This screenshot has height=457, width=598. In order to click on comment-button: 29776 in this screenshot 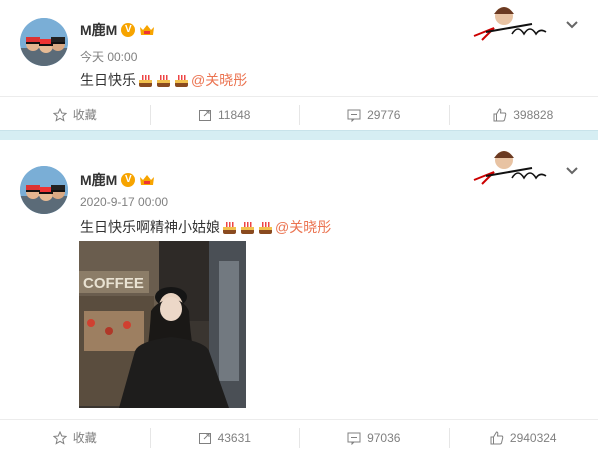, I will do `click(374, 114)`.